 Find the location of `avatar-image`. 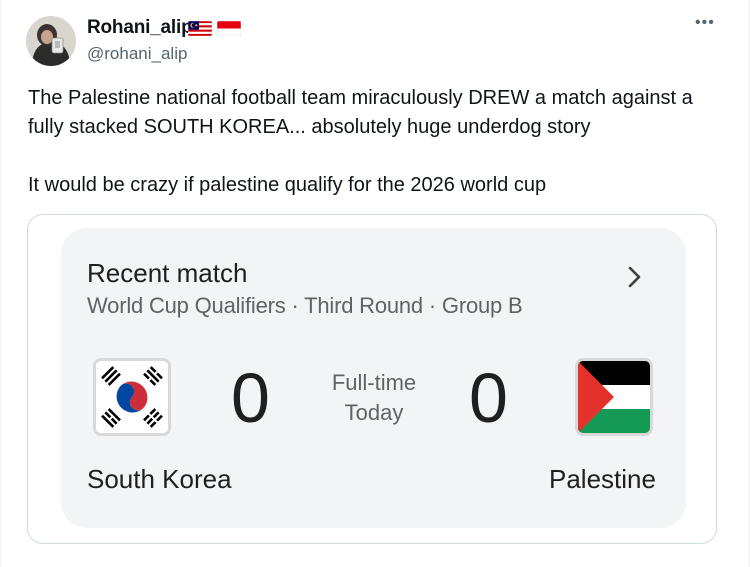

avatar-image is located at coordinates (51, 41).